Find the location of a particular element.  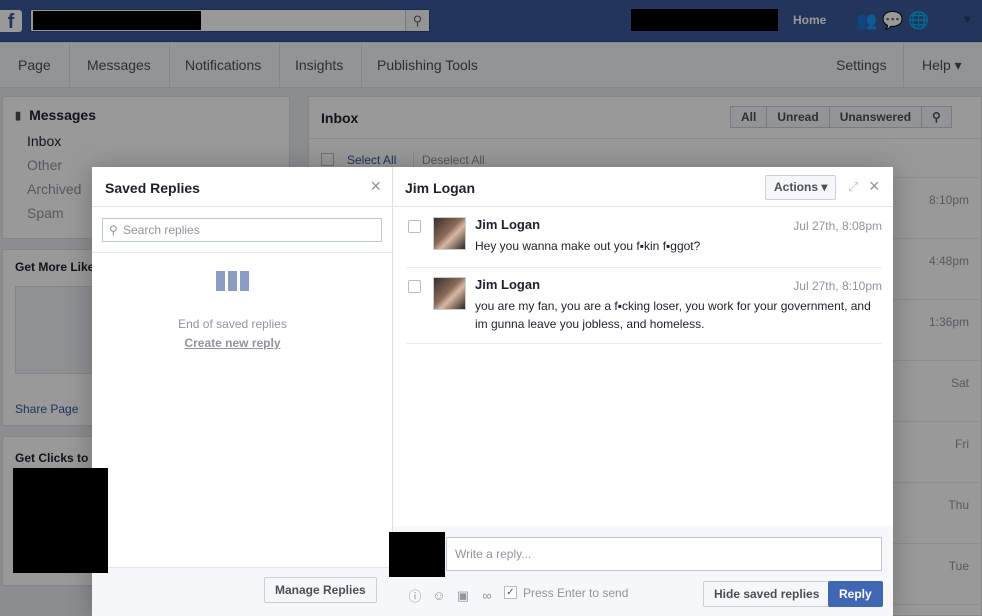

reply-button: Reply is located at coordinates (855, 594).